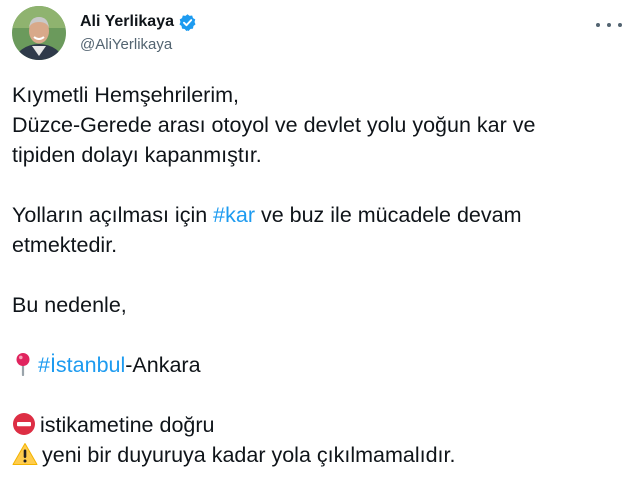 This screenshot has height=489, width=640. Describe the element at coordinates (163, 365) in the screenshot. I see `text-segment: -Ankara` at that location.